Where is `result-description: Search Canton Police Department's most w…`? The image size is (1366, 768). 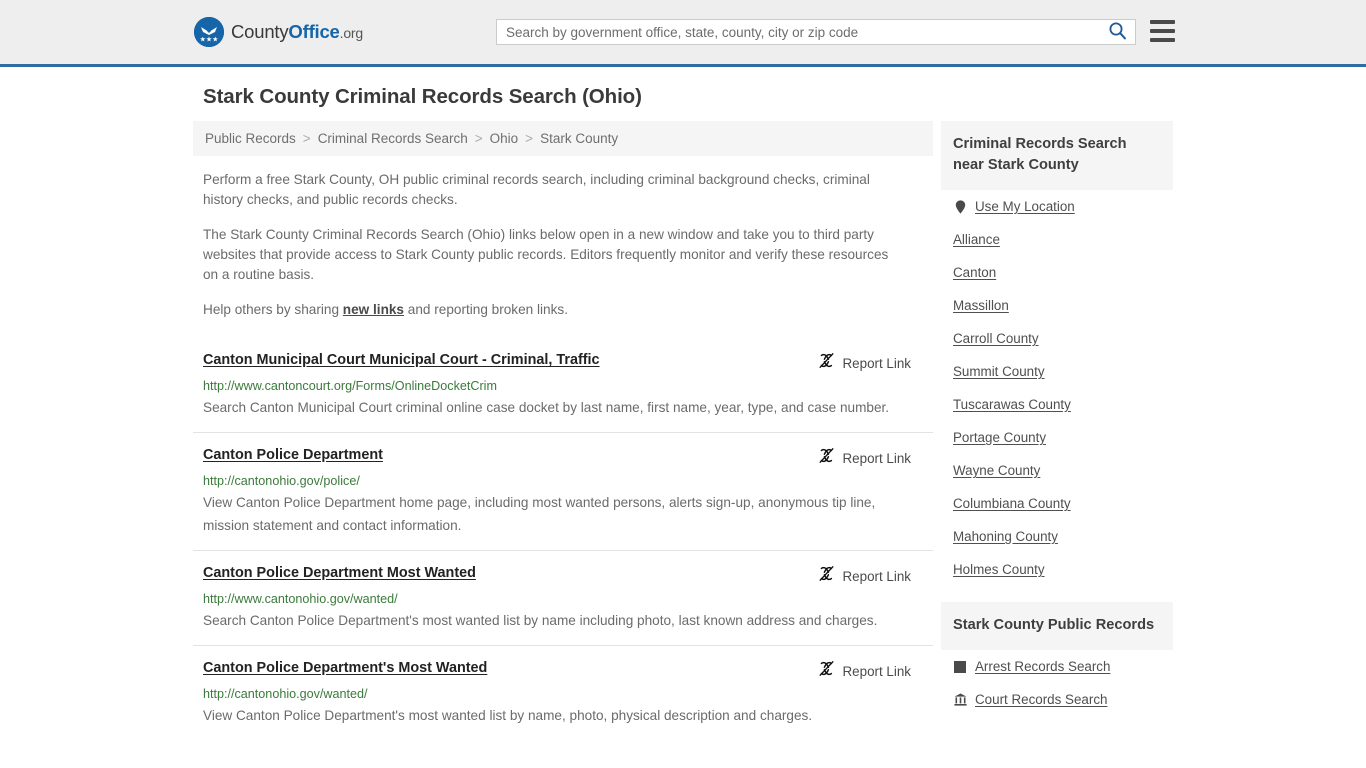
result-description: Search Canton Police Department's most w… is located at coordinates (540, 620).